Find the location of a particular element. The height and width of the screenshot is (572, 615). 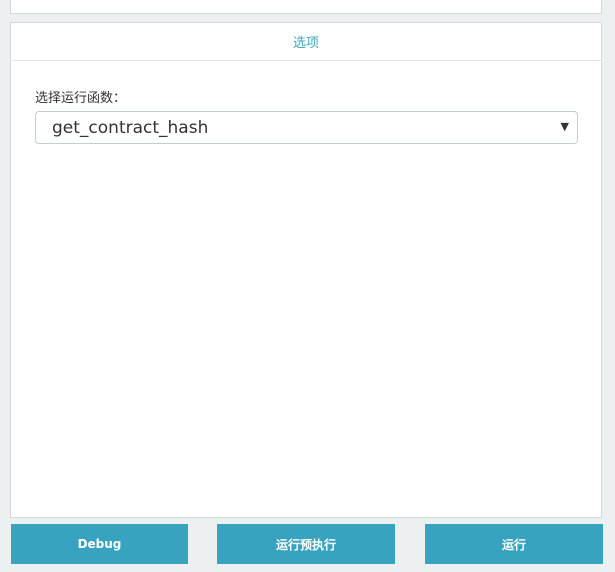

options-panel-header: 选项 is located at coordinates (306, 42).